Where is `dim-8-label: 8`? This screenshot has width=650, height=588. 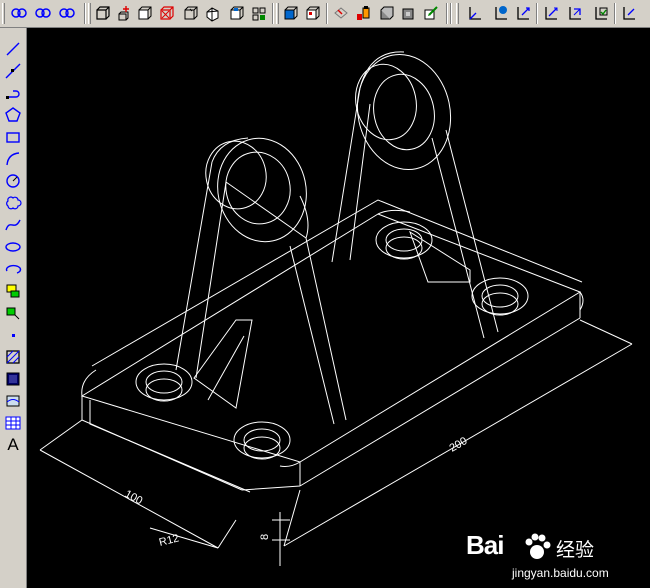
dim-8-label: 8 is located at coordinates (265, 537).